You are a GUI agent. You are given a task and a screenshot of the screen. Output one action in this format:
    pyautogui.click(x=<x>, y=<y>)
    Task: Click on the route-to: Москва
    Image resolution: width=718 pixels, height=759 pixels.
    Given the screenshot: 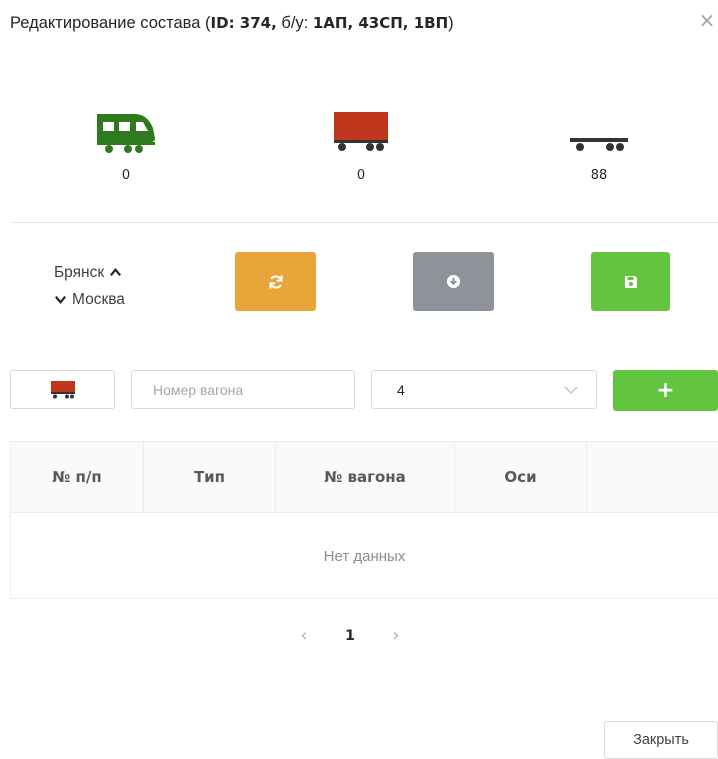 What is the action you would take?
    pyautogui.click(x=89, y=299)
    